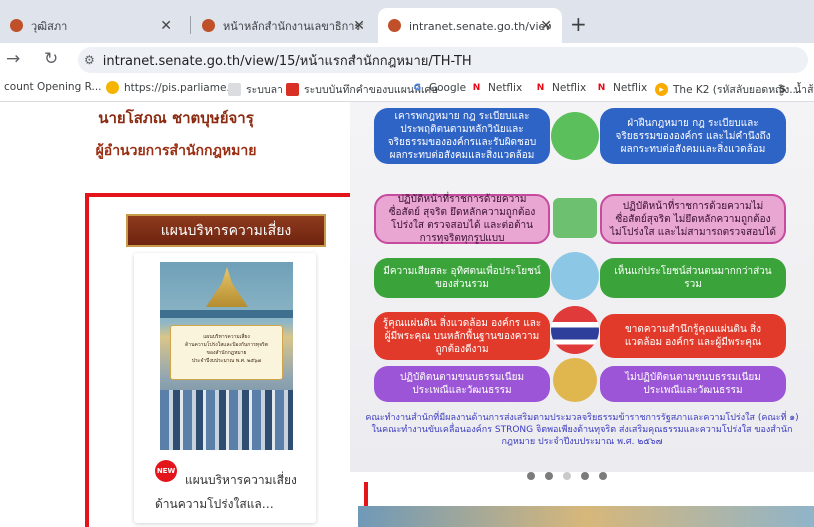 The image size is (814, 527). Describe the element at coordinates (91, 25) in the screenshot. I see `tab-senate: วุฒิสภา ✕` at that location.